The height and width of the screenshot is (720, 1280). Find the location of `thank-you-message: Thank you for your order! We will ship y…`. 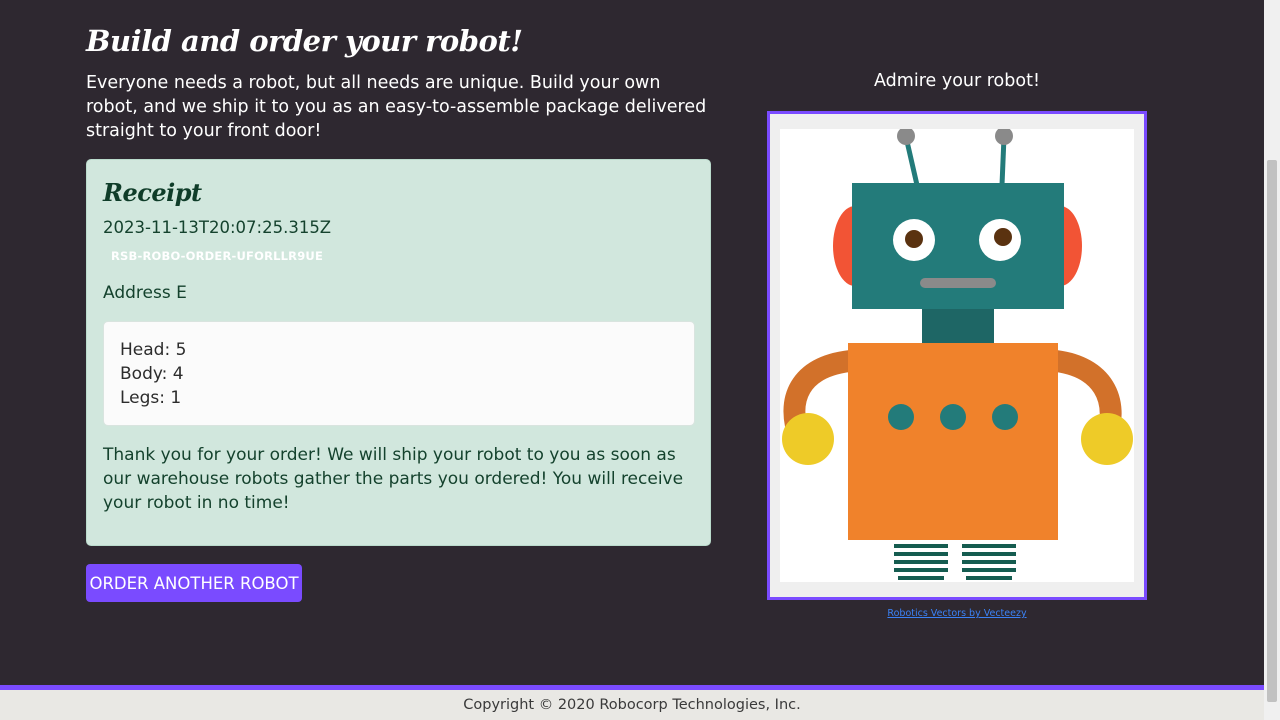

thank-you-message: Thank you for your order! We will ship y… is located at coordinates (393, 479).